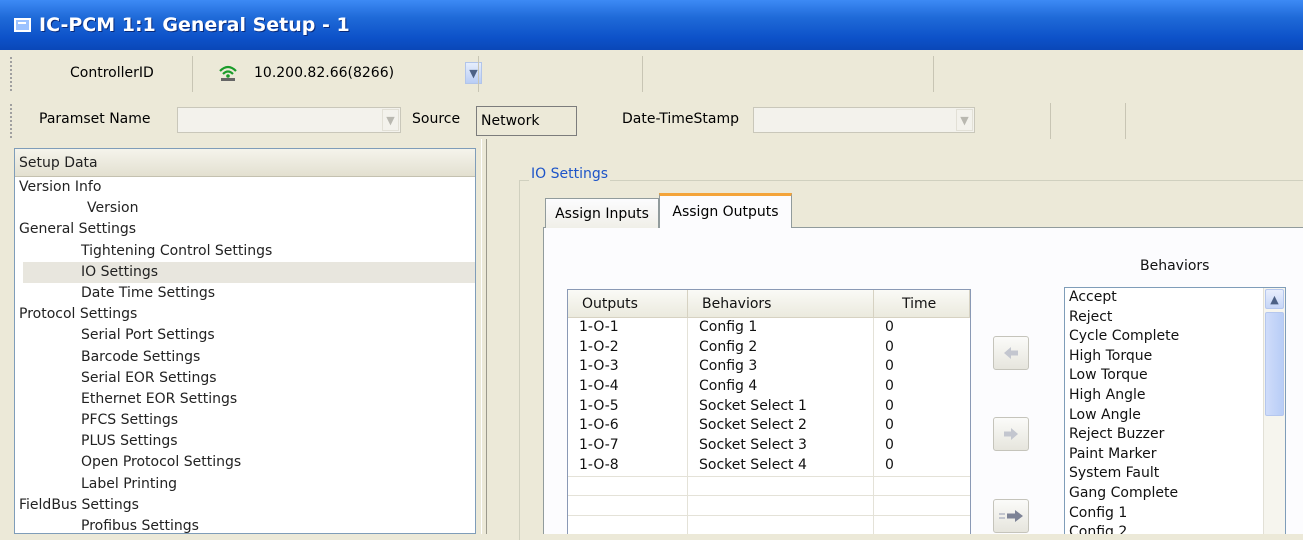  Describe the element at coordinates (289, 120) in the screenshot. I see `paramset-name-select: ▼` at that location.